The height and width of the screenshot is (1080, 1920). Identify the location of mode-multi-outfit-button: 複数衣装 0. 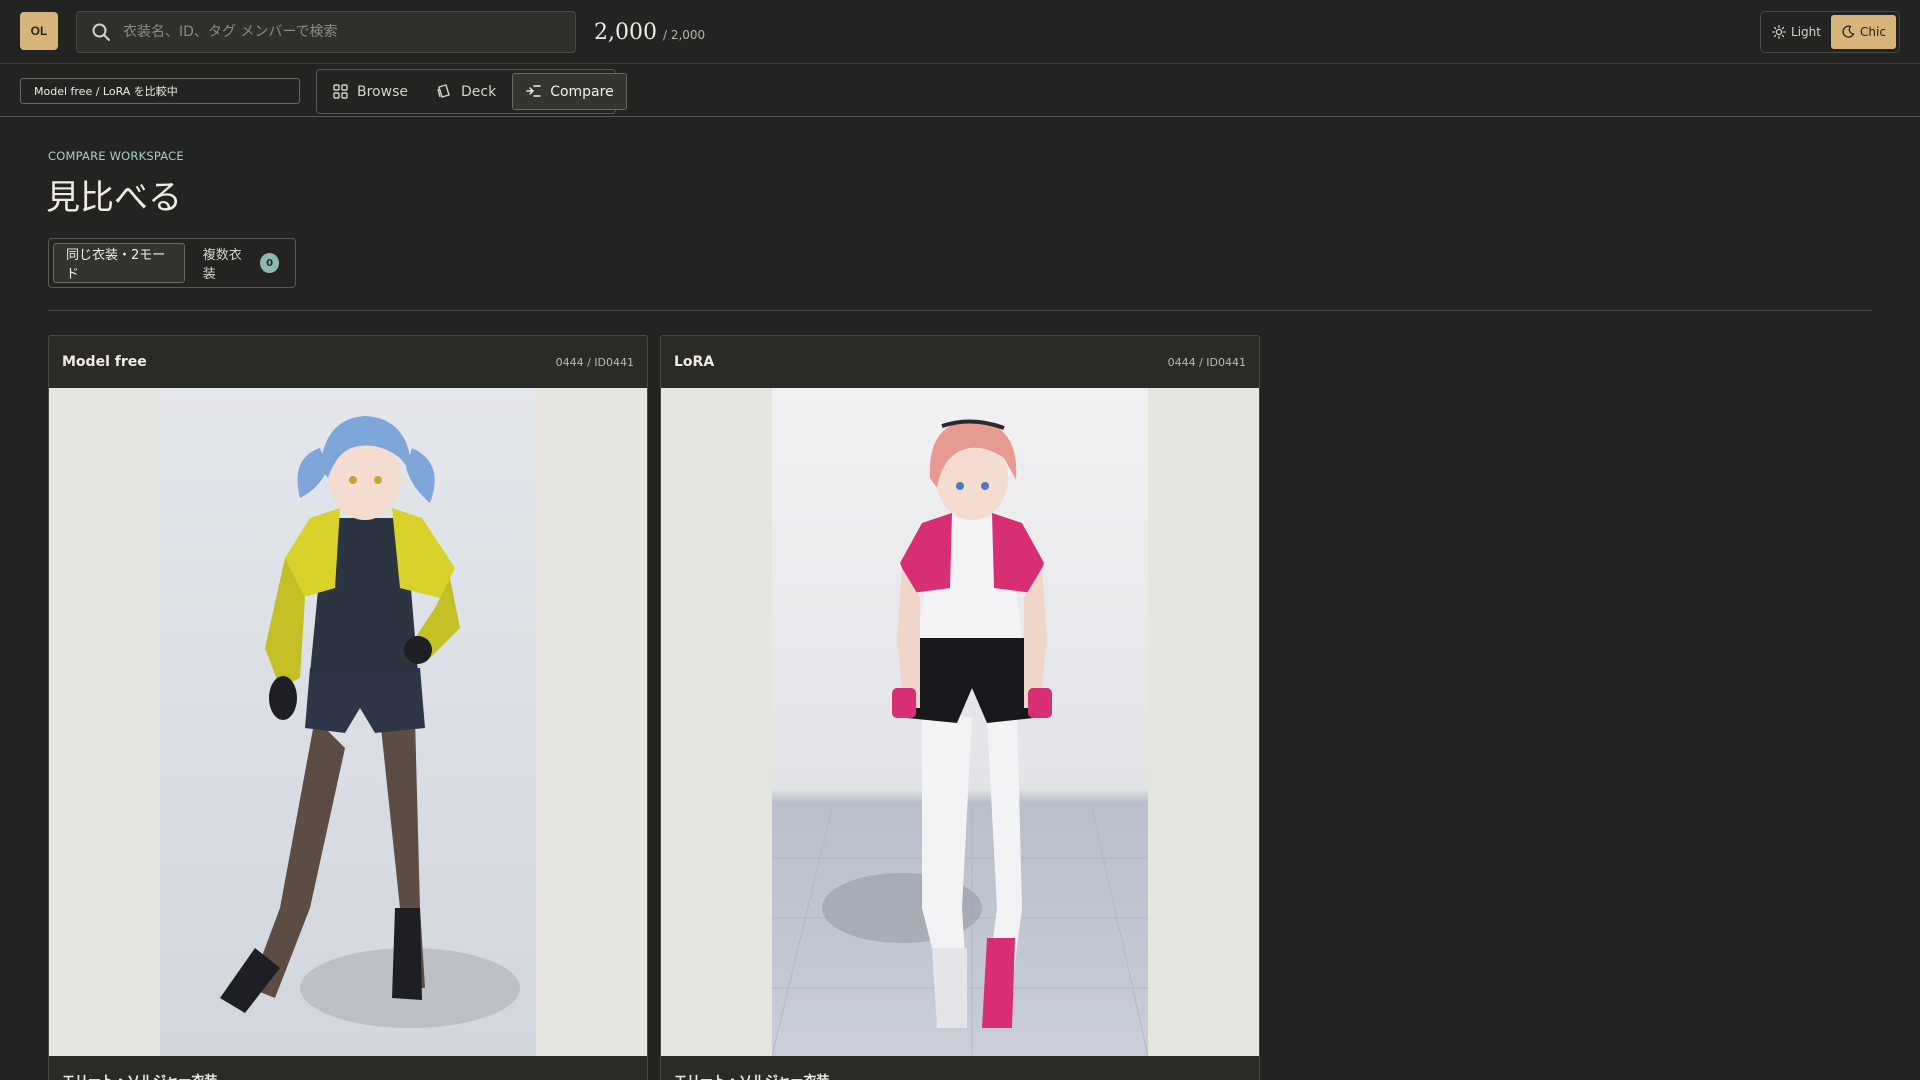
(241, 263).